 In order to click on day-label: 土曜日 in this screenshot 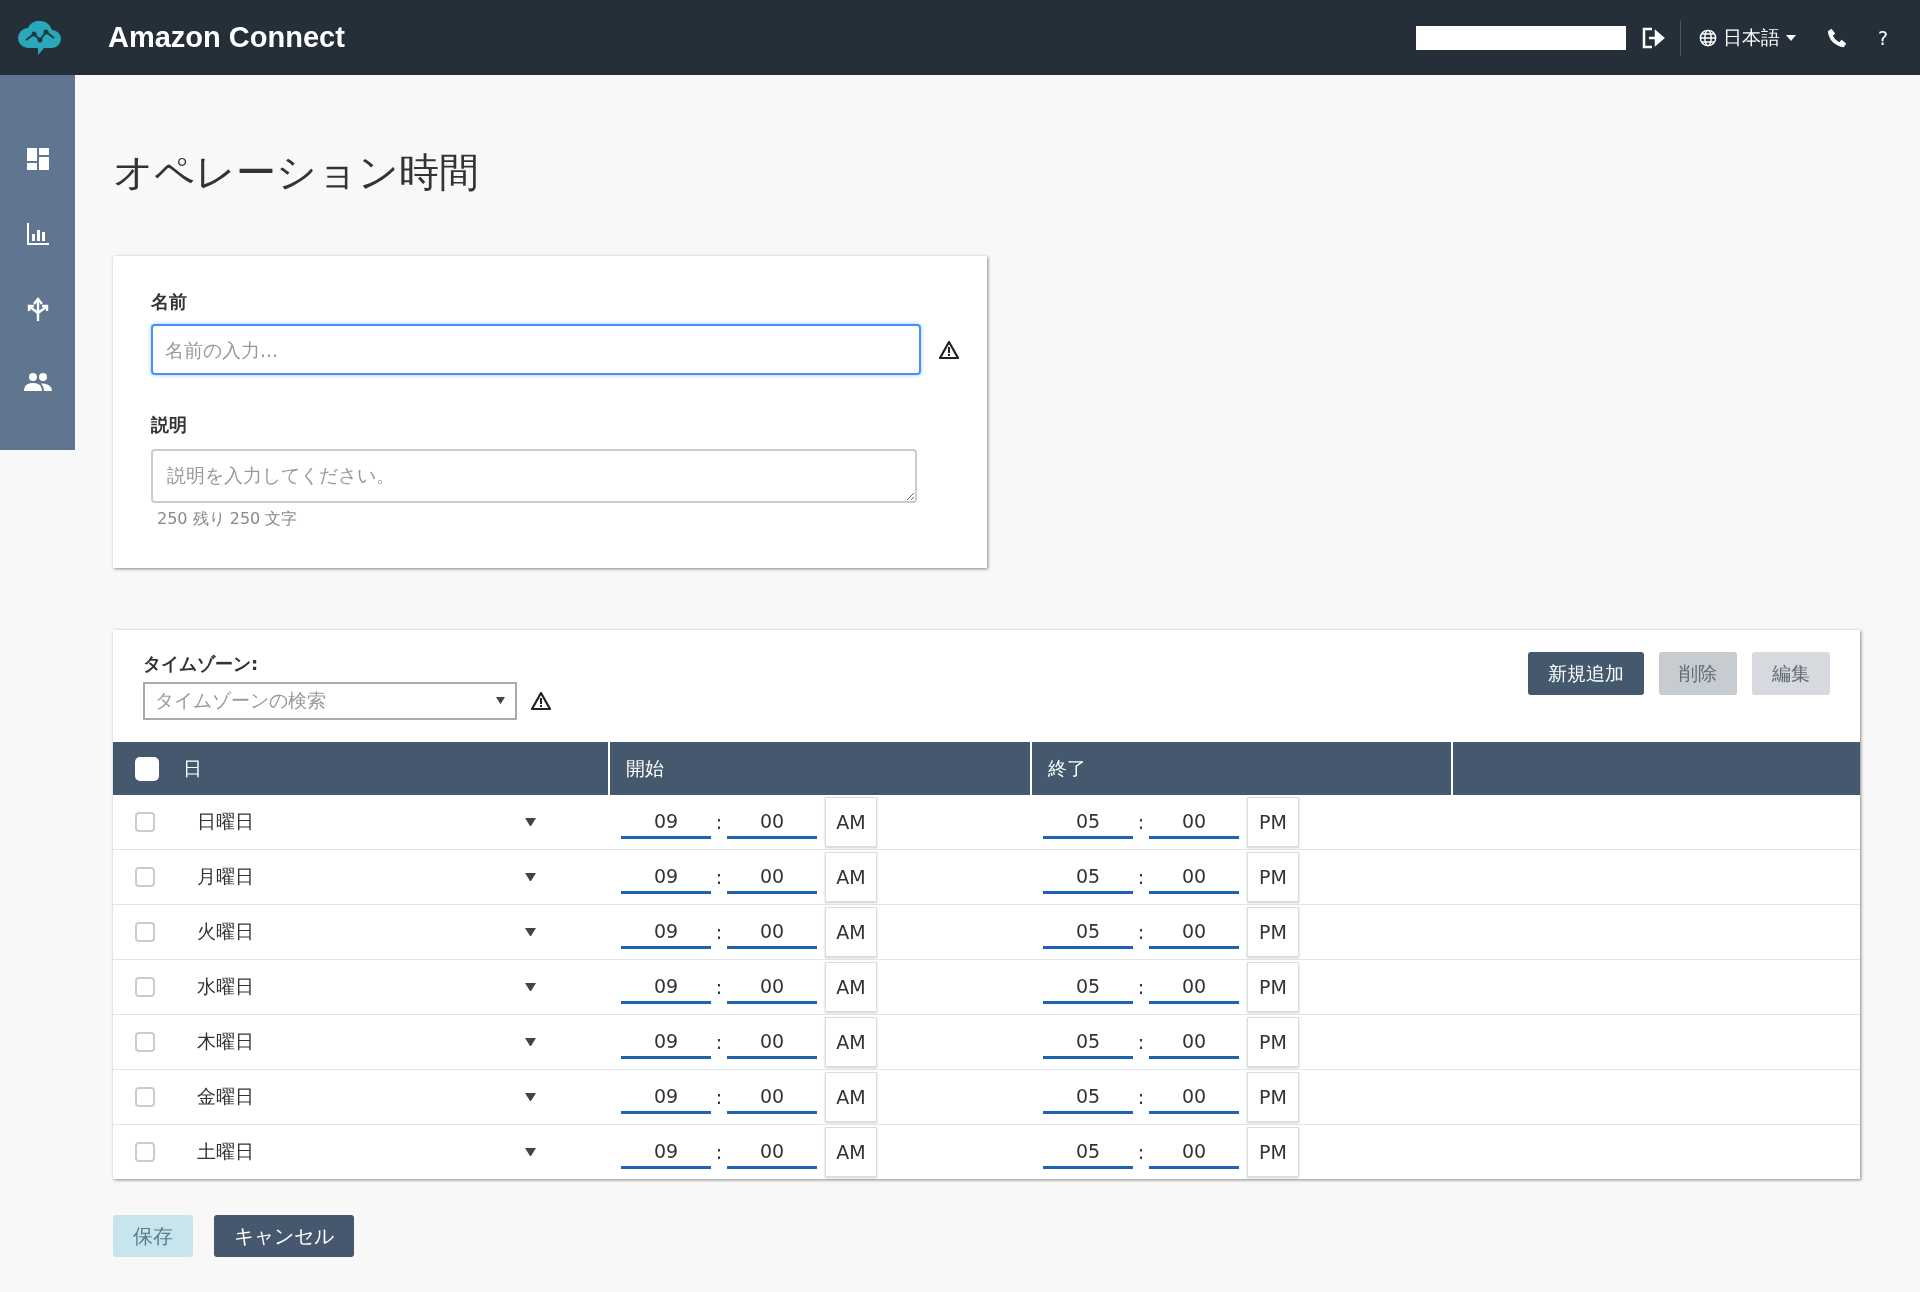, I will do `click(226, 1151)`.